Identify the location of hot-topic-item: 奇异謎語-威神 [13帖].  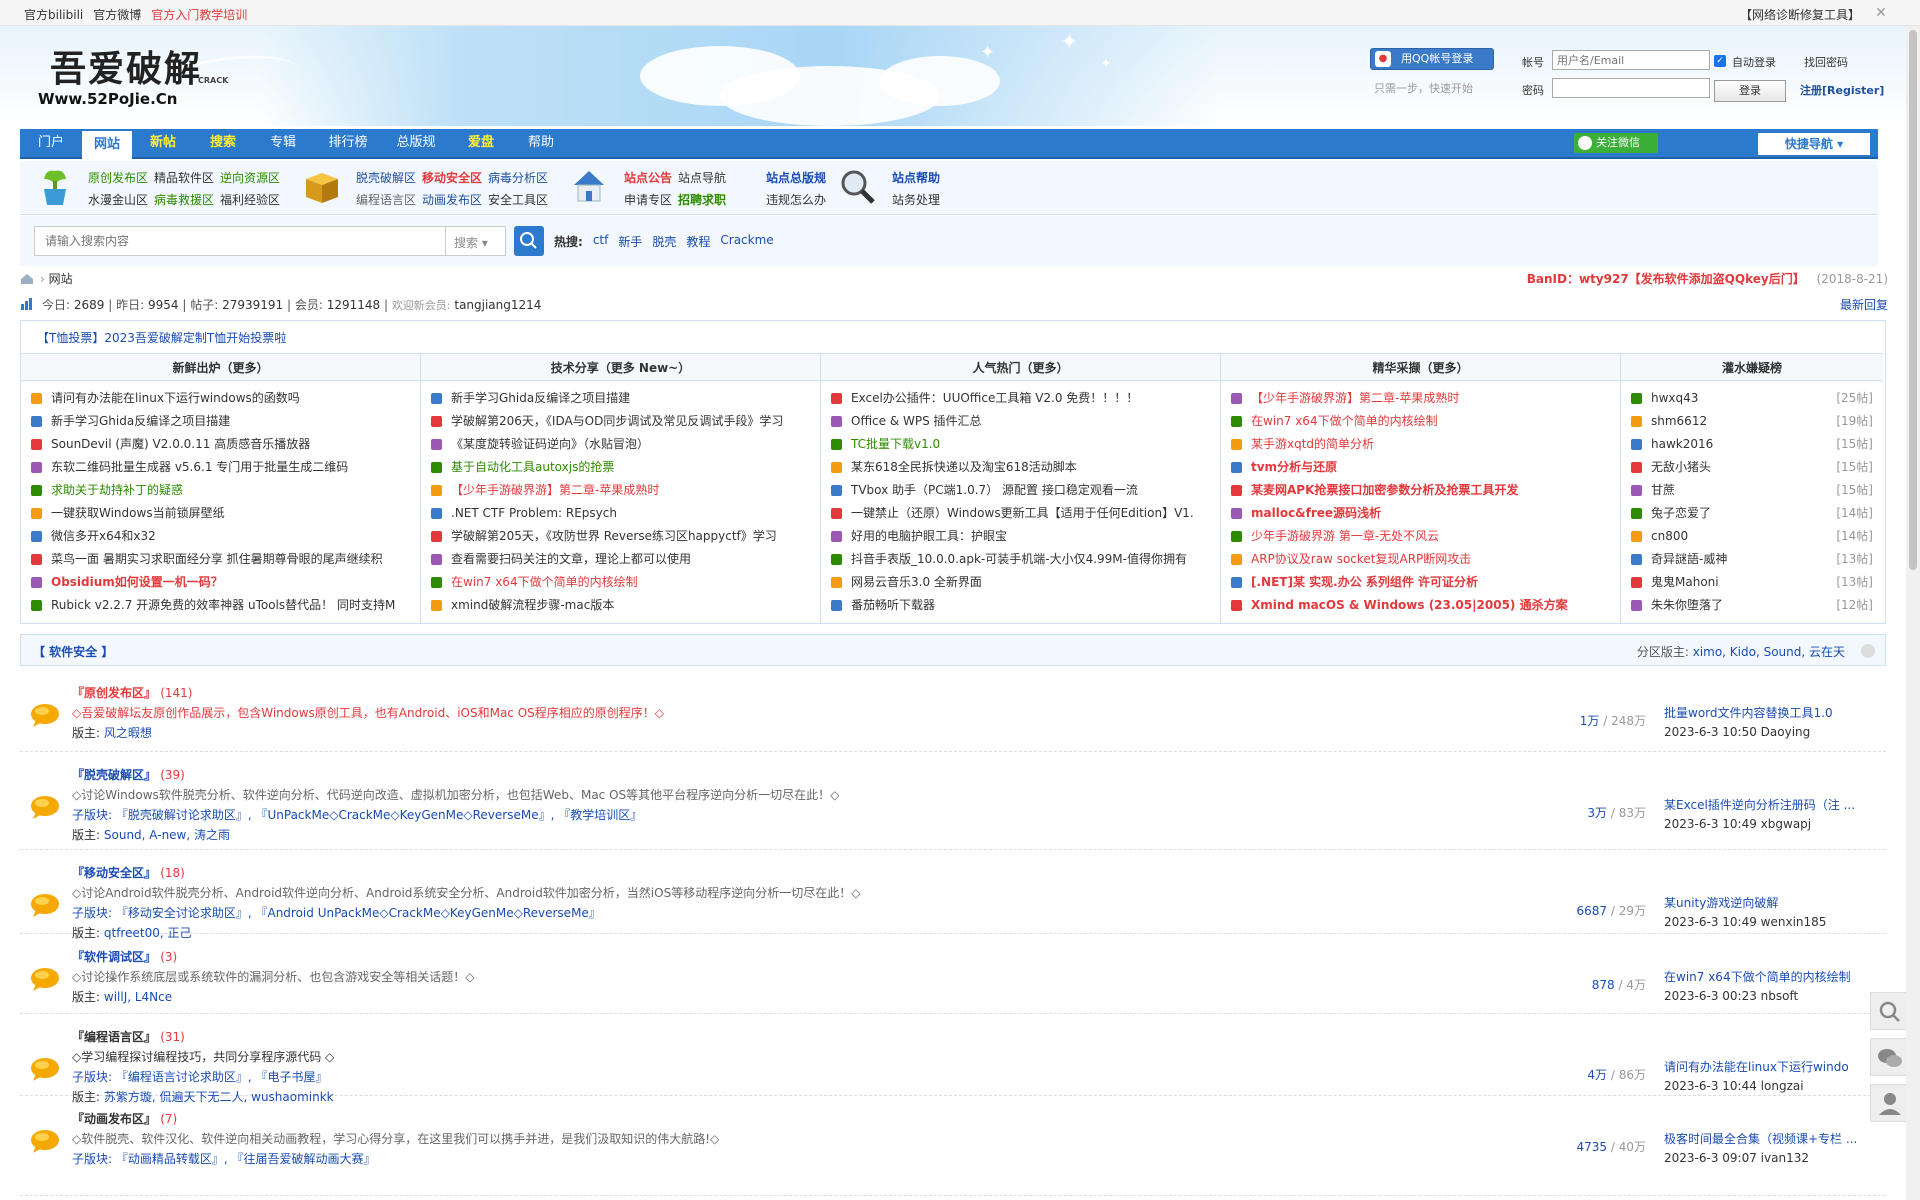
(1757, 559).